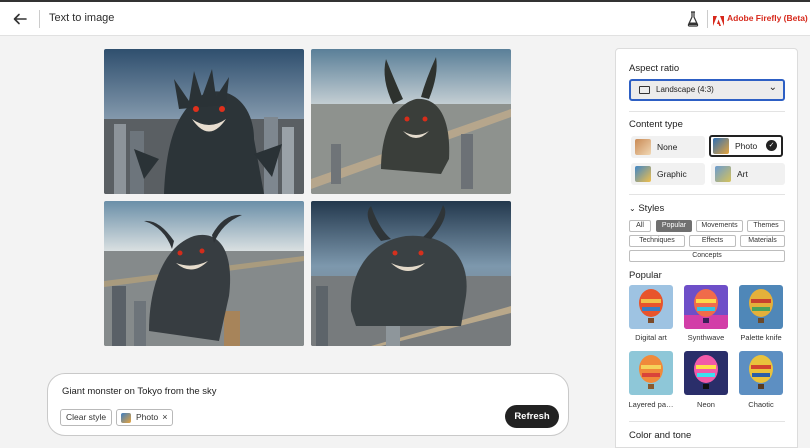  I want to click on page-title: Text to image, so click(82, 18).